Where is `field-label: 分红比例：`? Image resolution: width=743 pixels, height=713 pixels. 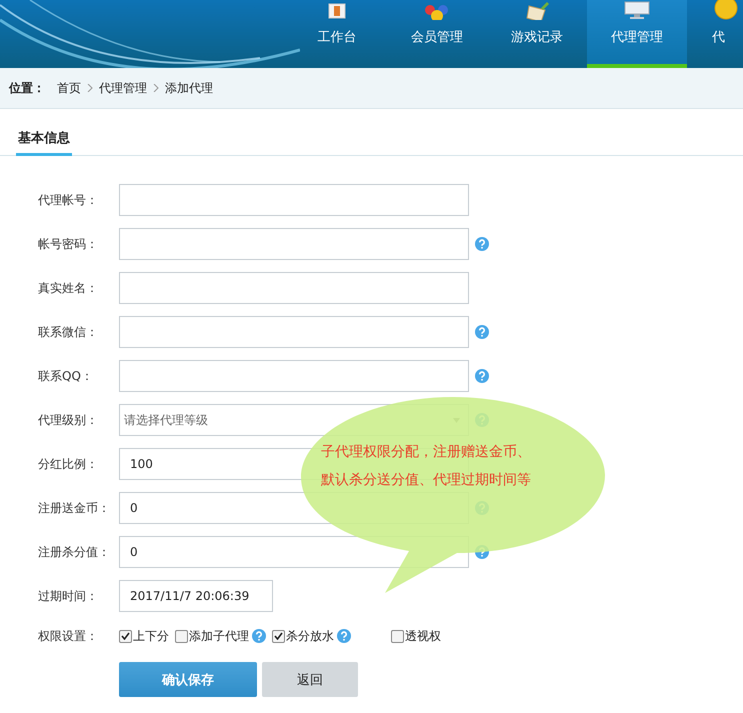 field-label: 分红比例： is located at coordinates (68, 464).